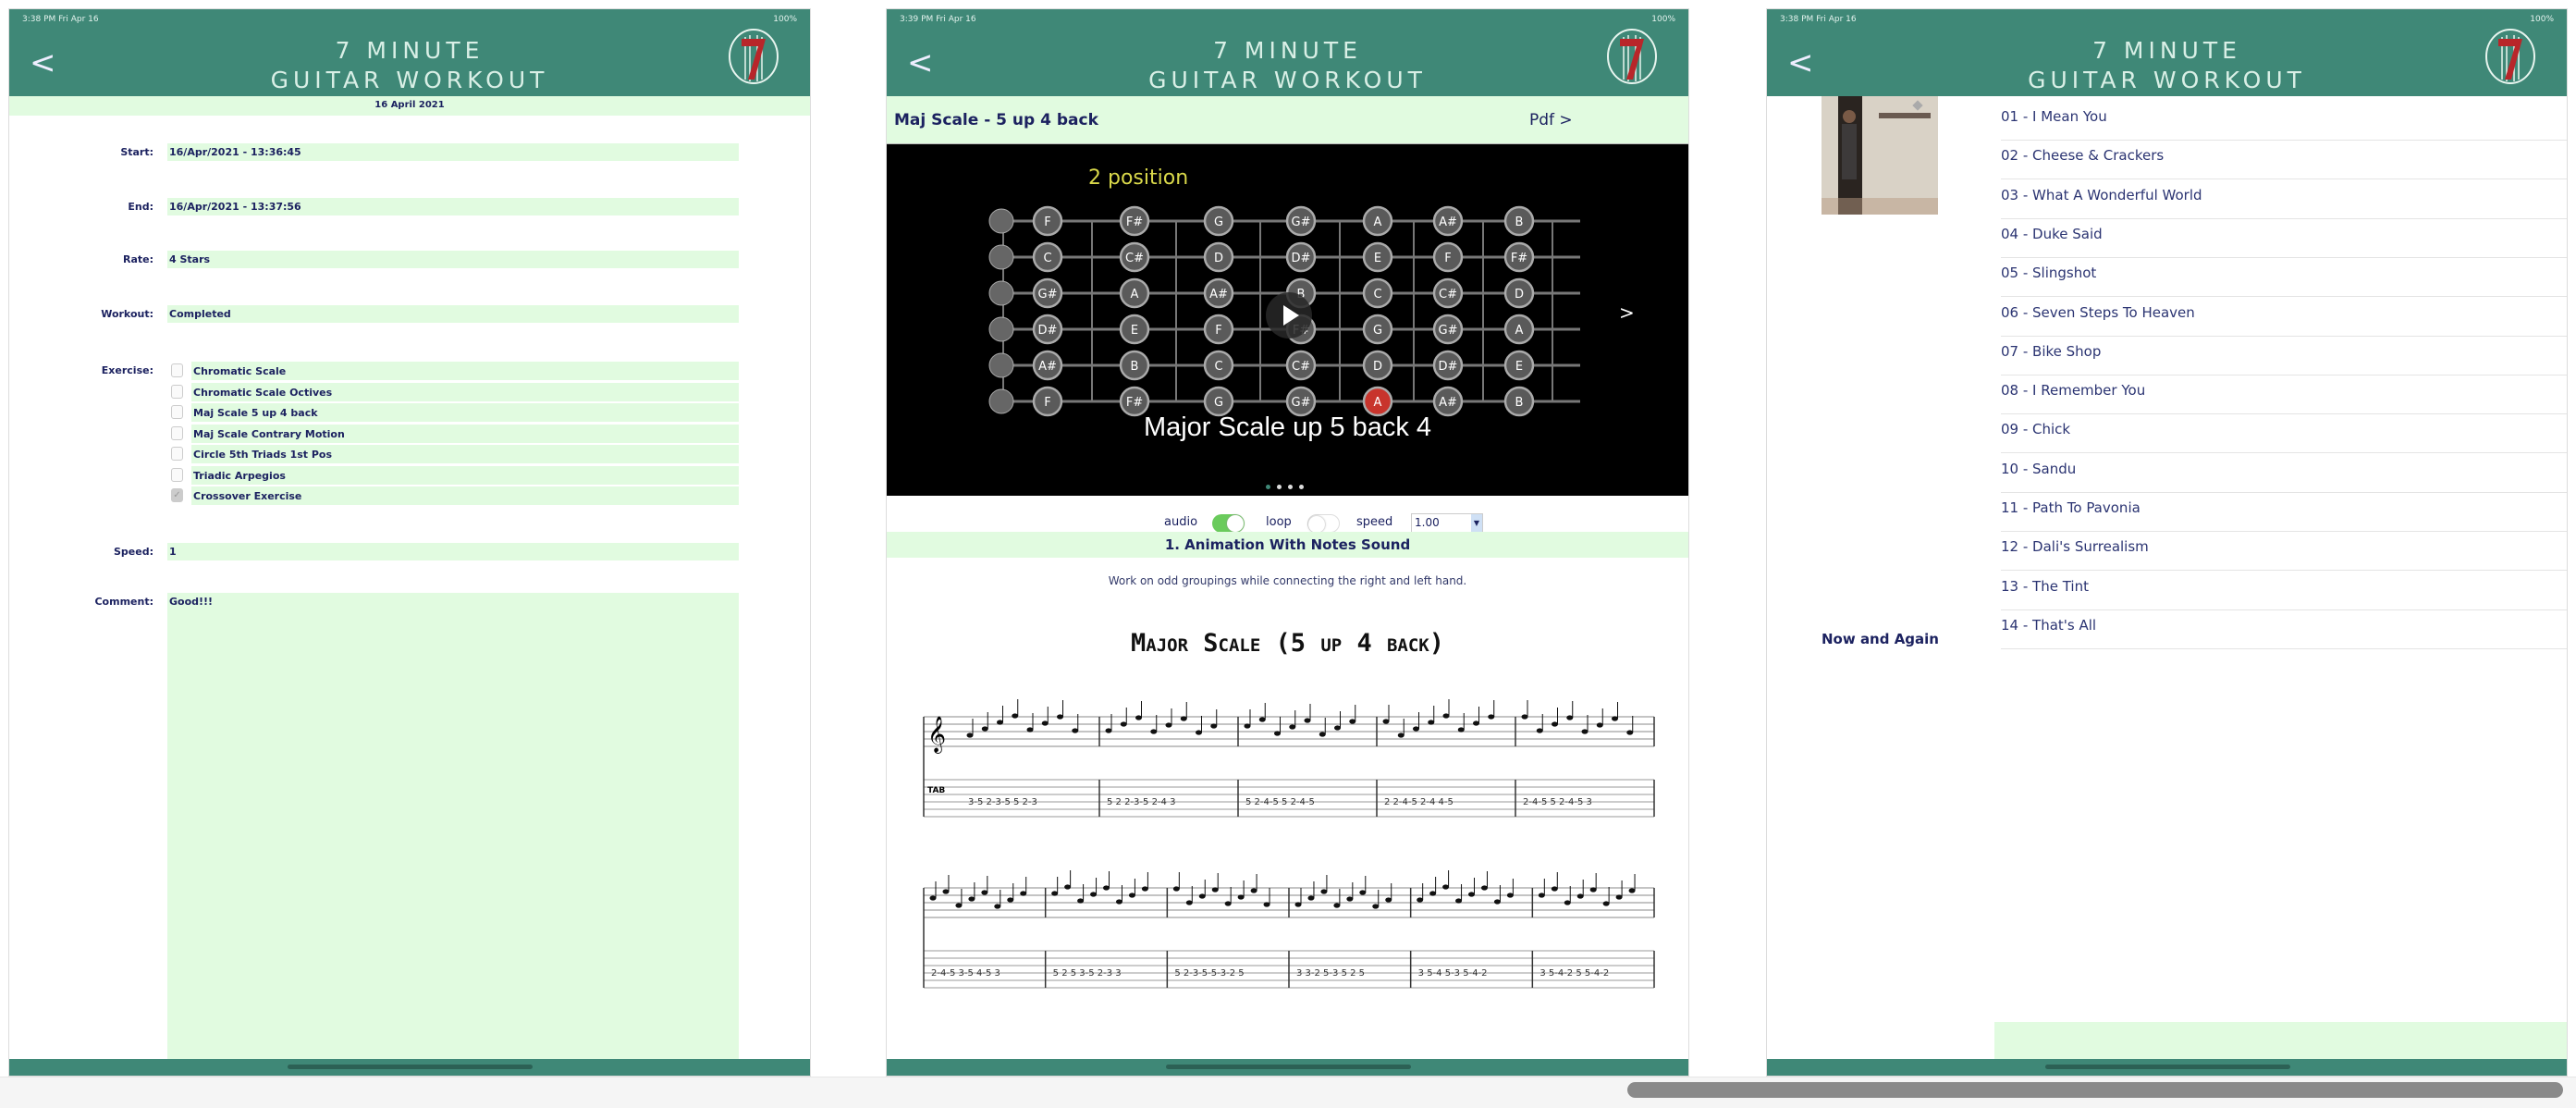 This screenshot has height=1108, width=2576. What do you see at coordinates (1627, 313) in the screenshot?
I see `next-slide-button: >` at bounding box center [1627, 313].